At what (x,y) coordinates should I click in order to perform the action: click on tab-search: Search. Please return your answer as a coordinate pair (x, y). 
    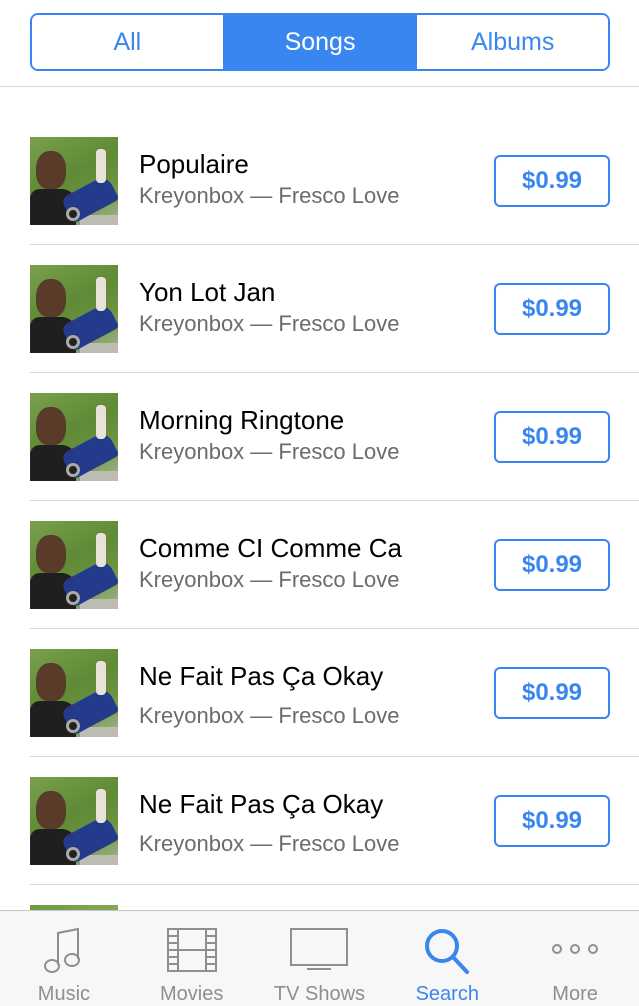
    Looking at the image, I should click on (447, 958).